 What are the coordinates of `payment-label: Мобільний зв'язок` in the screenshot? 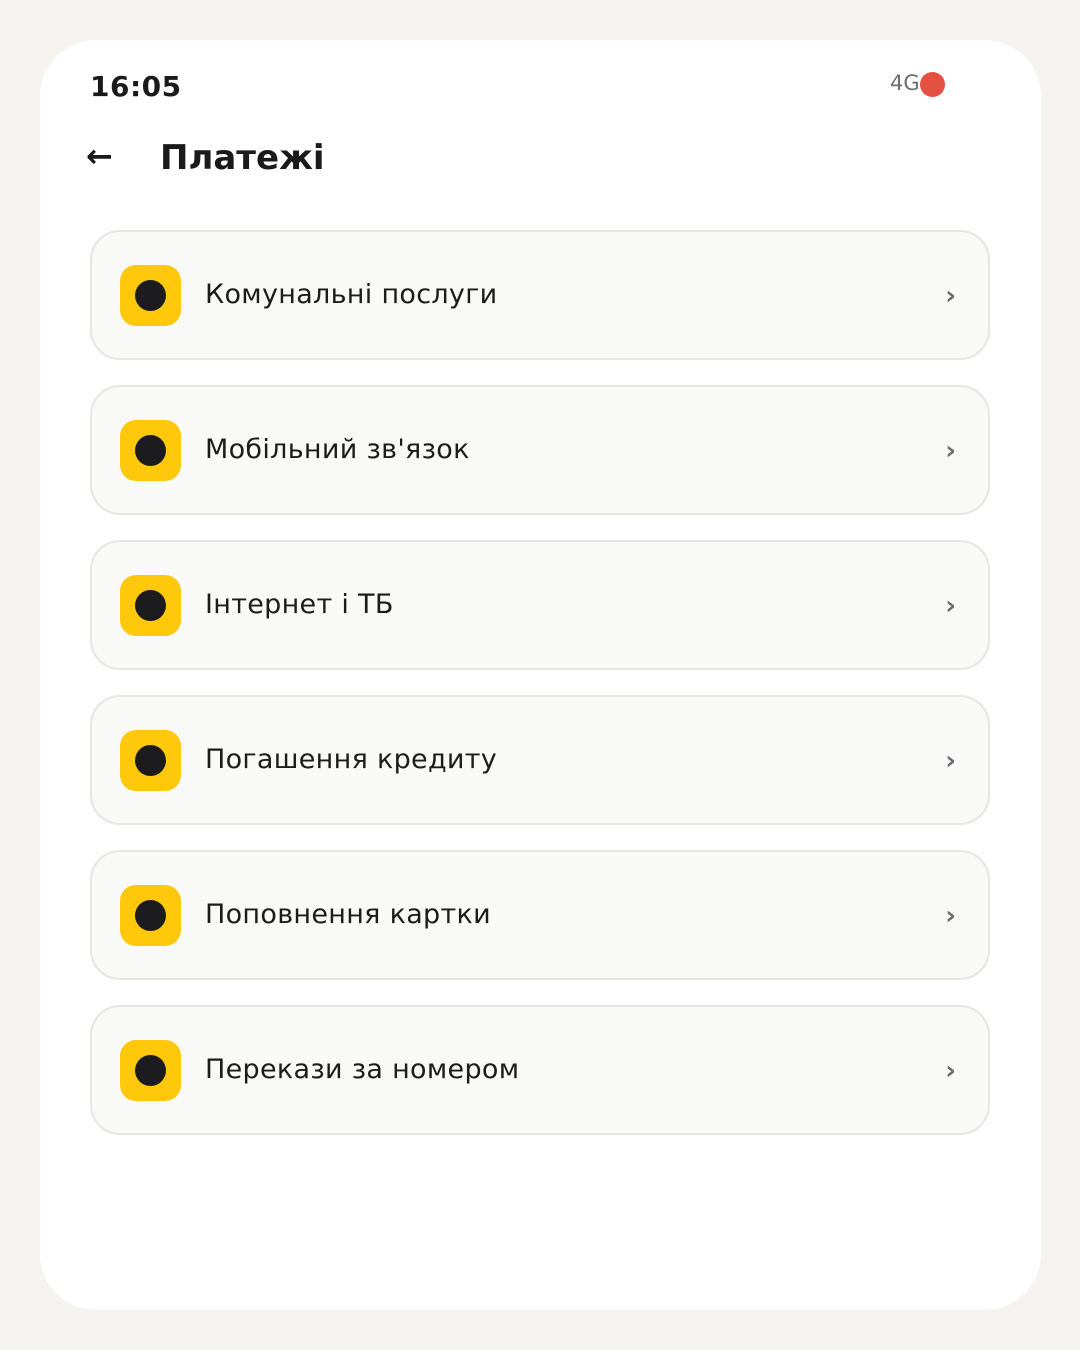 It's located at (337, 449).